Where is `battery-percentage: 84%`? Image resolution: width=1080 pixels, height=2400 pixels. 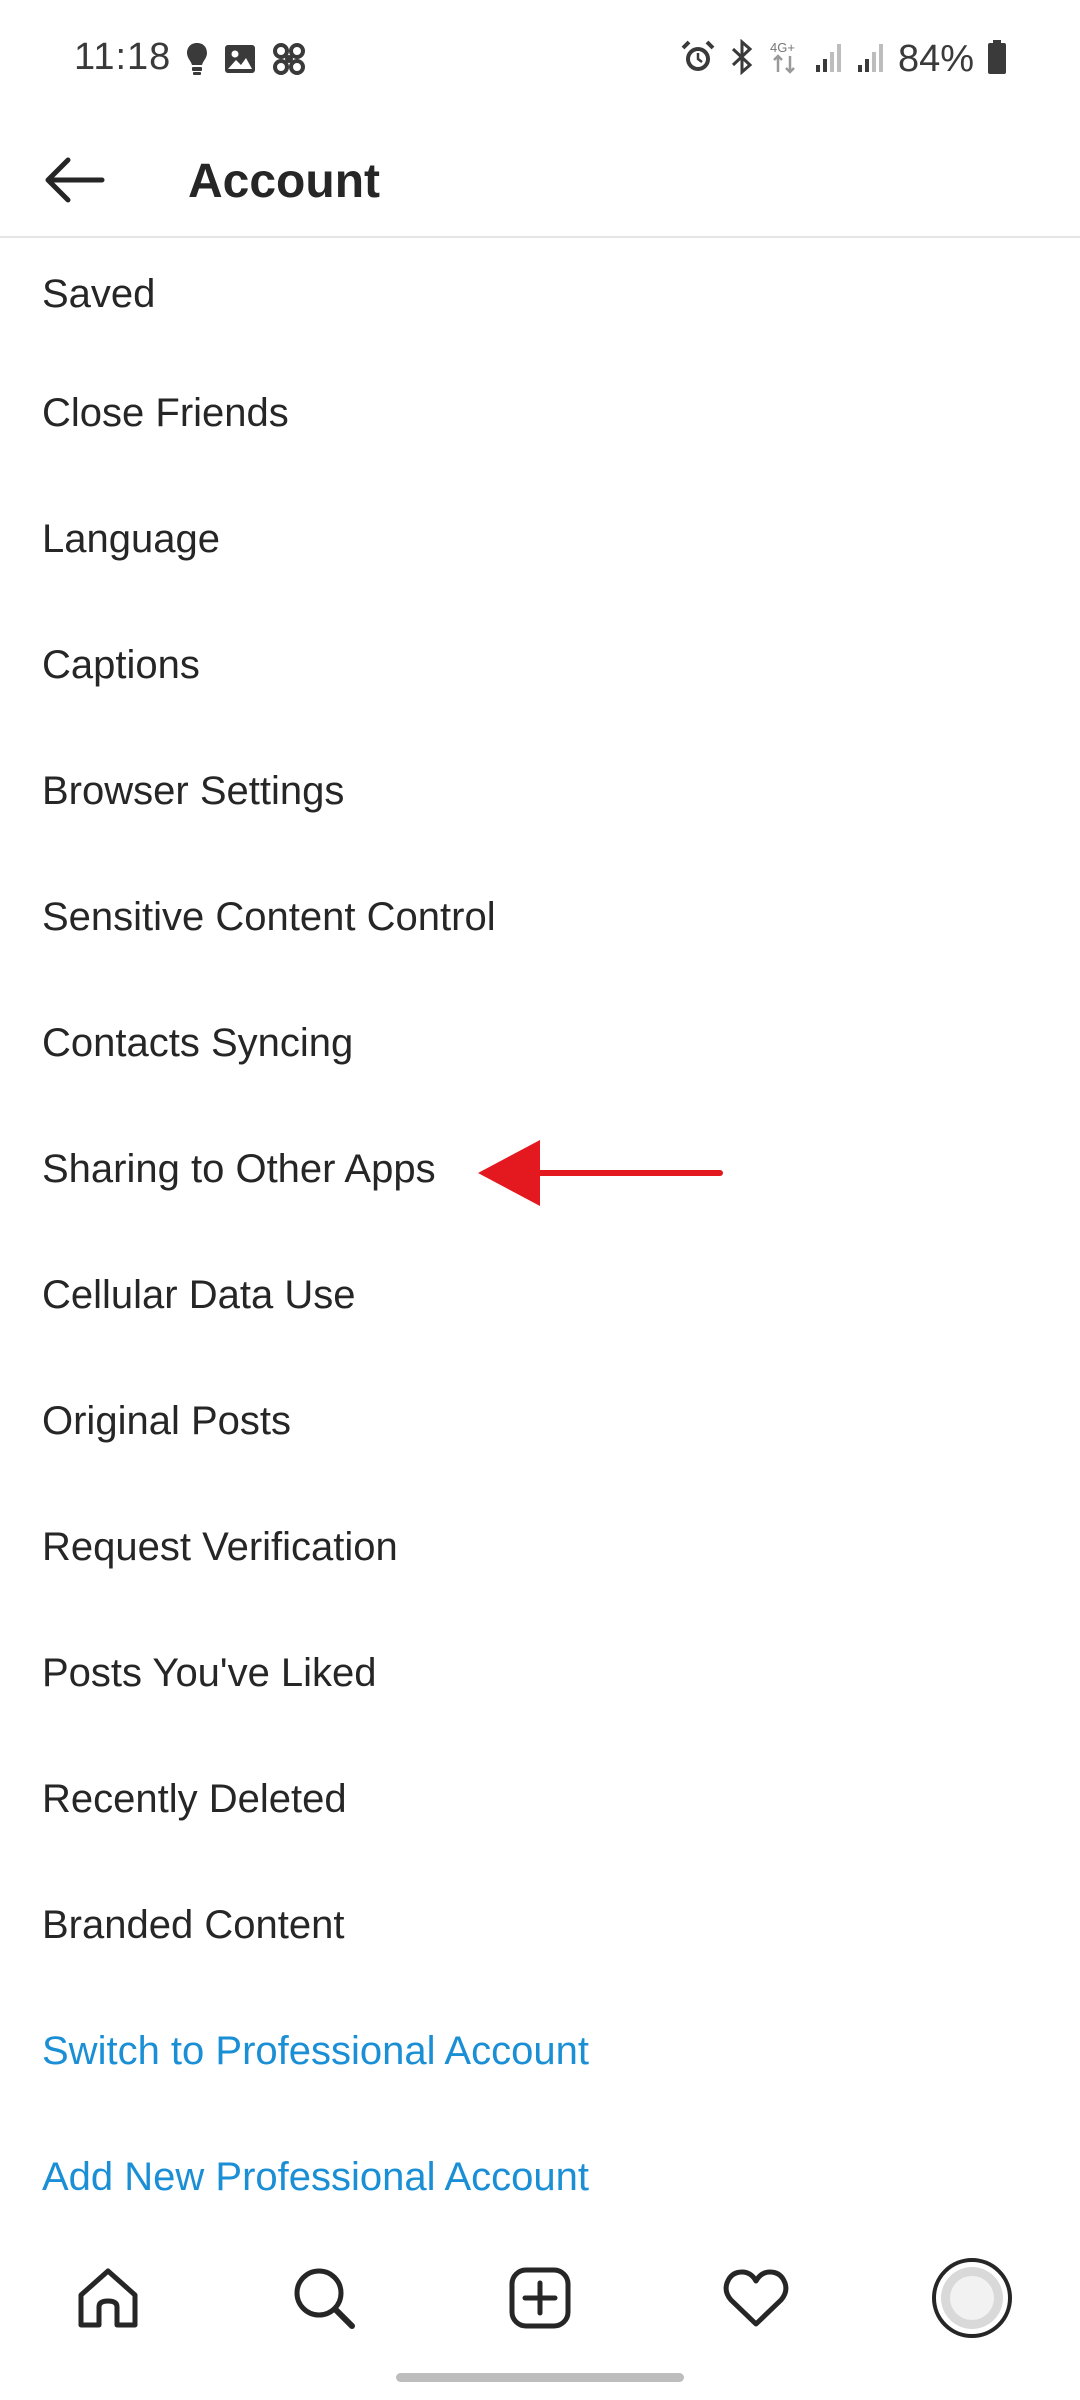
battery-percentage: 84% is located at coordinates (935, 59).